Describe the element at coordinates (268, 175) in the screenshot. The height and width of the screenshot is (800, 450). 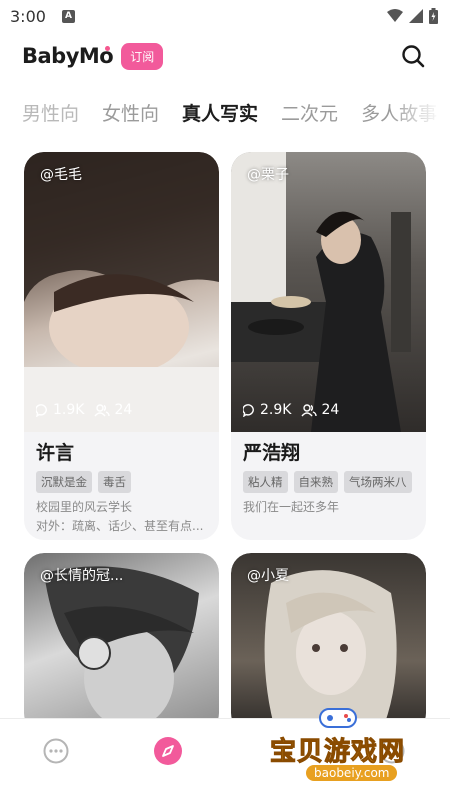
I see `creator-handle: @栗子` at that location.